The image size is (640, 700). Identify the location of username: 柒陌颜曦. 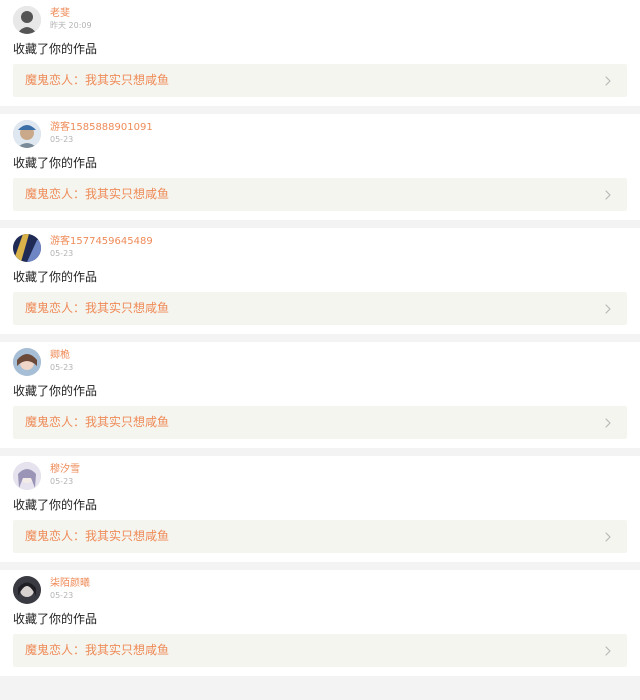
(70, 584).